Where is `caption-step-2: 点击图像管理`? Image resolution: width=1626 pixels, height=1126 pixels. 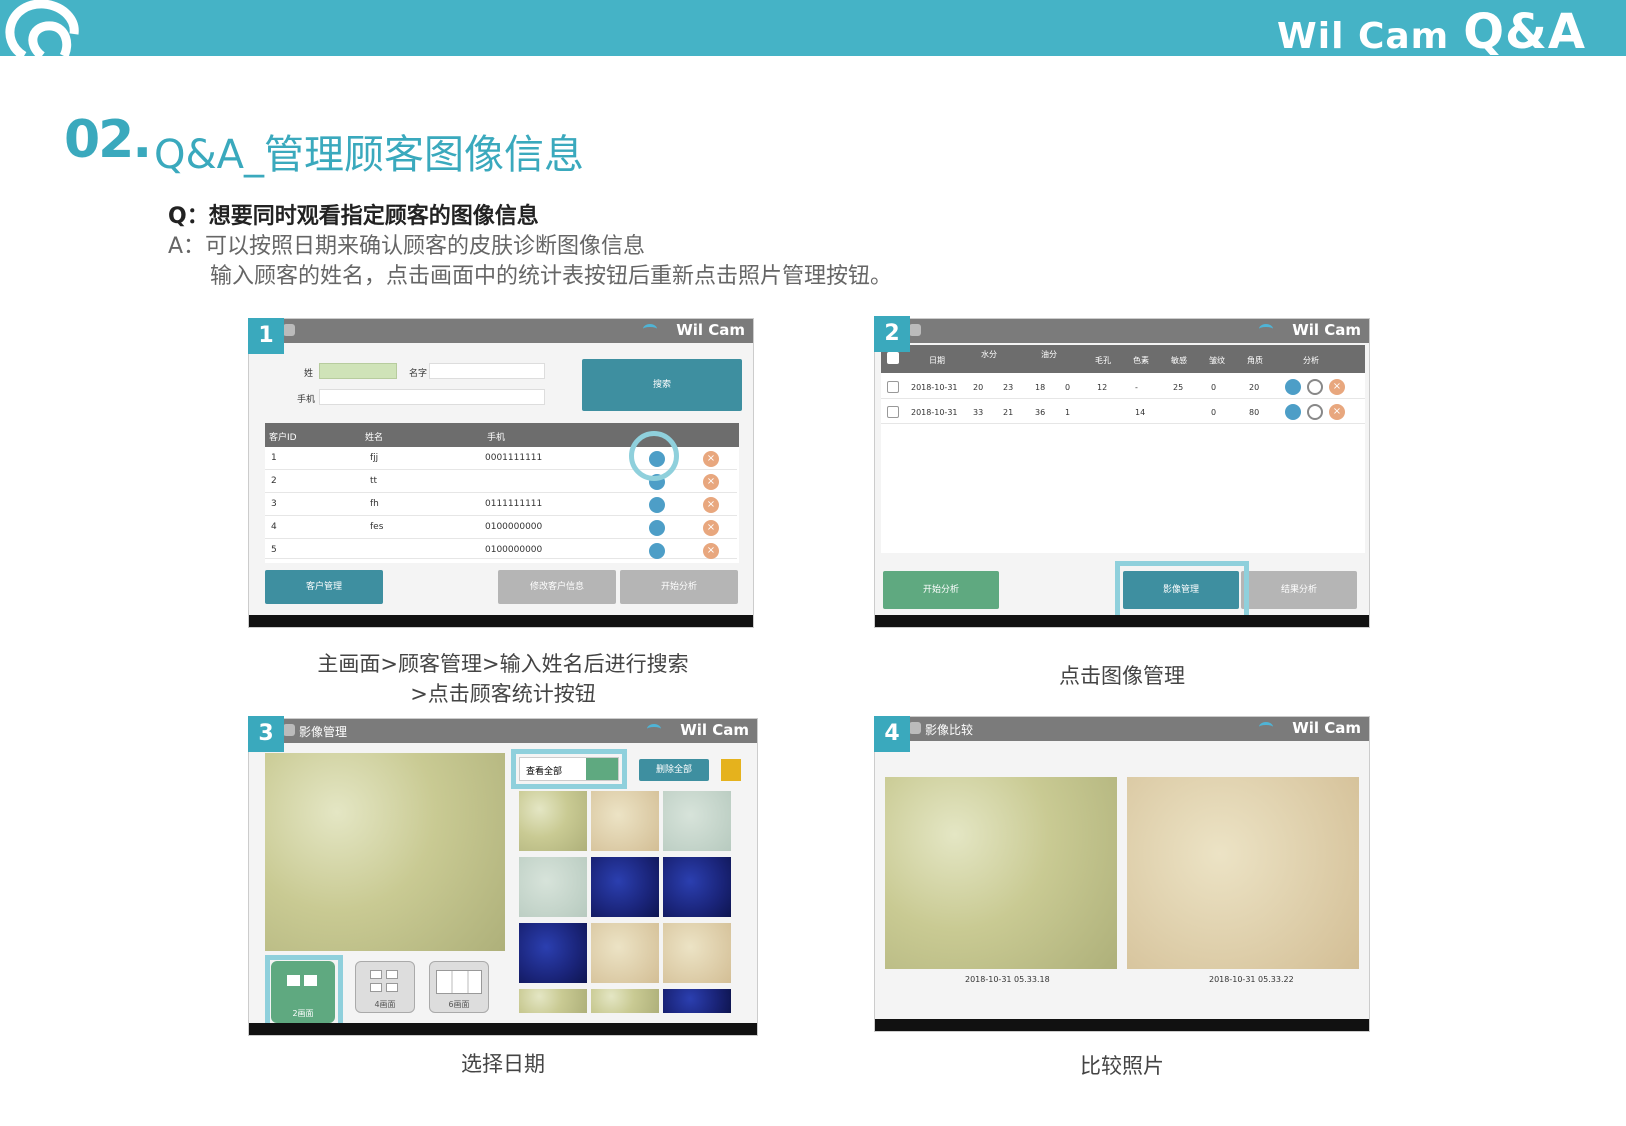
caption-step-2: 点击图像管理 is located at coordinates (1122, 676).